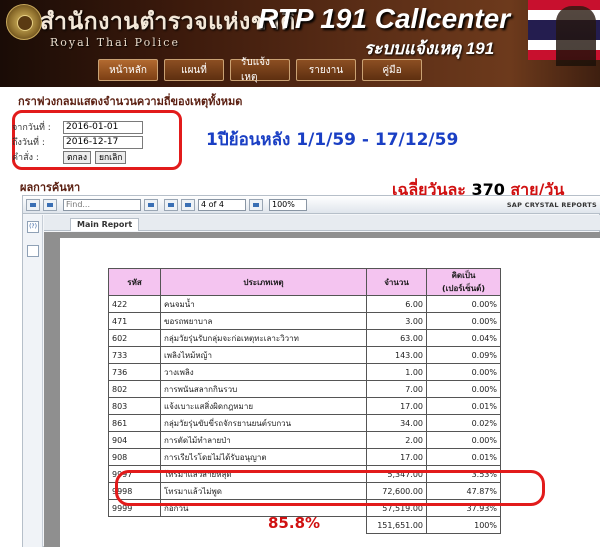  What do you see at coordinates (25, 158) in the screenshot?
I see `command-label: คำสั่ง :` at bounding box center [25, 158].